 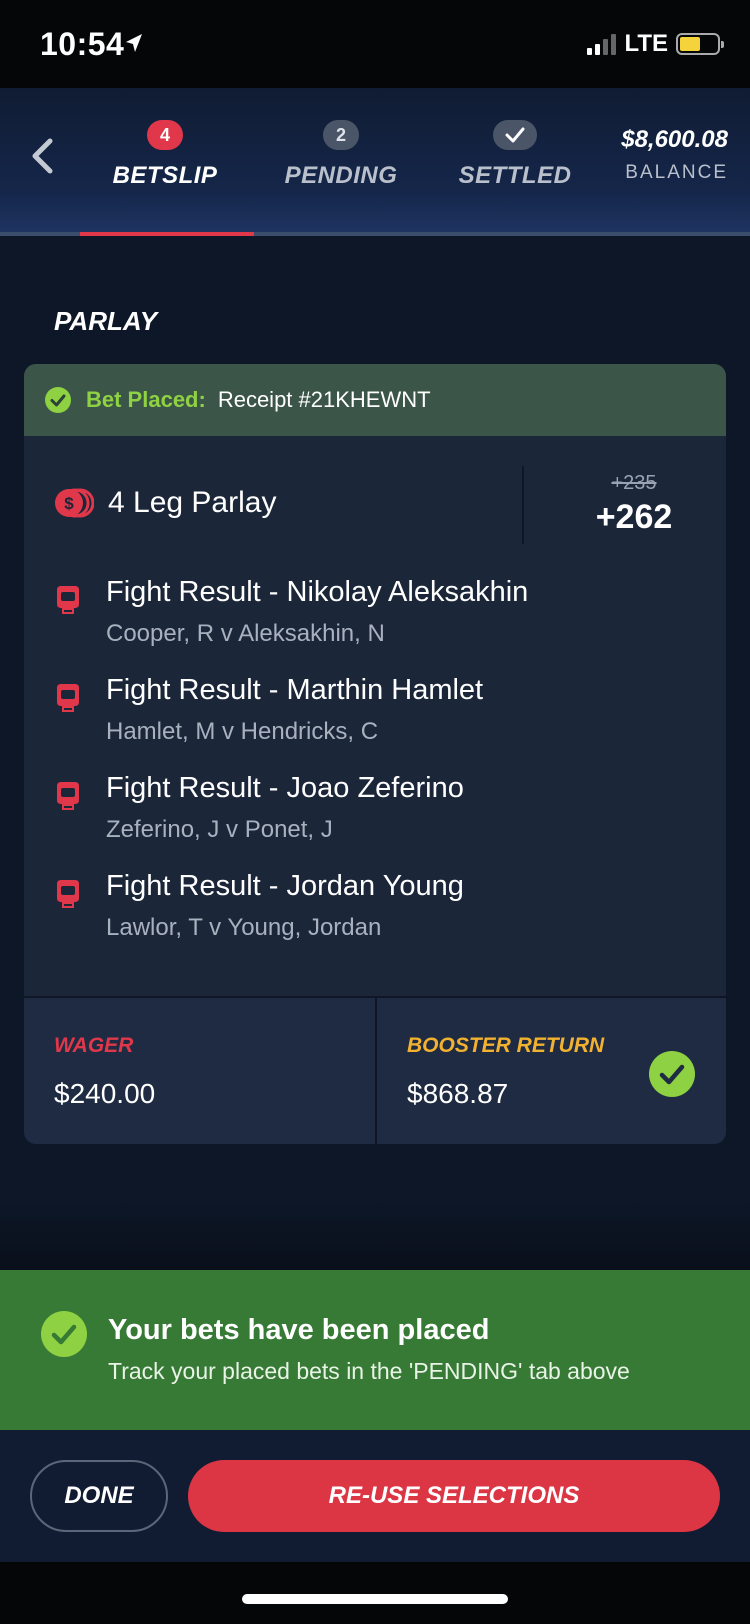 I want to click on parlay-coins-icon: $, so click(x=74, y=503).